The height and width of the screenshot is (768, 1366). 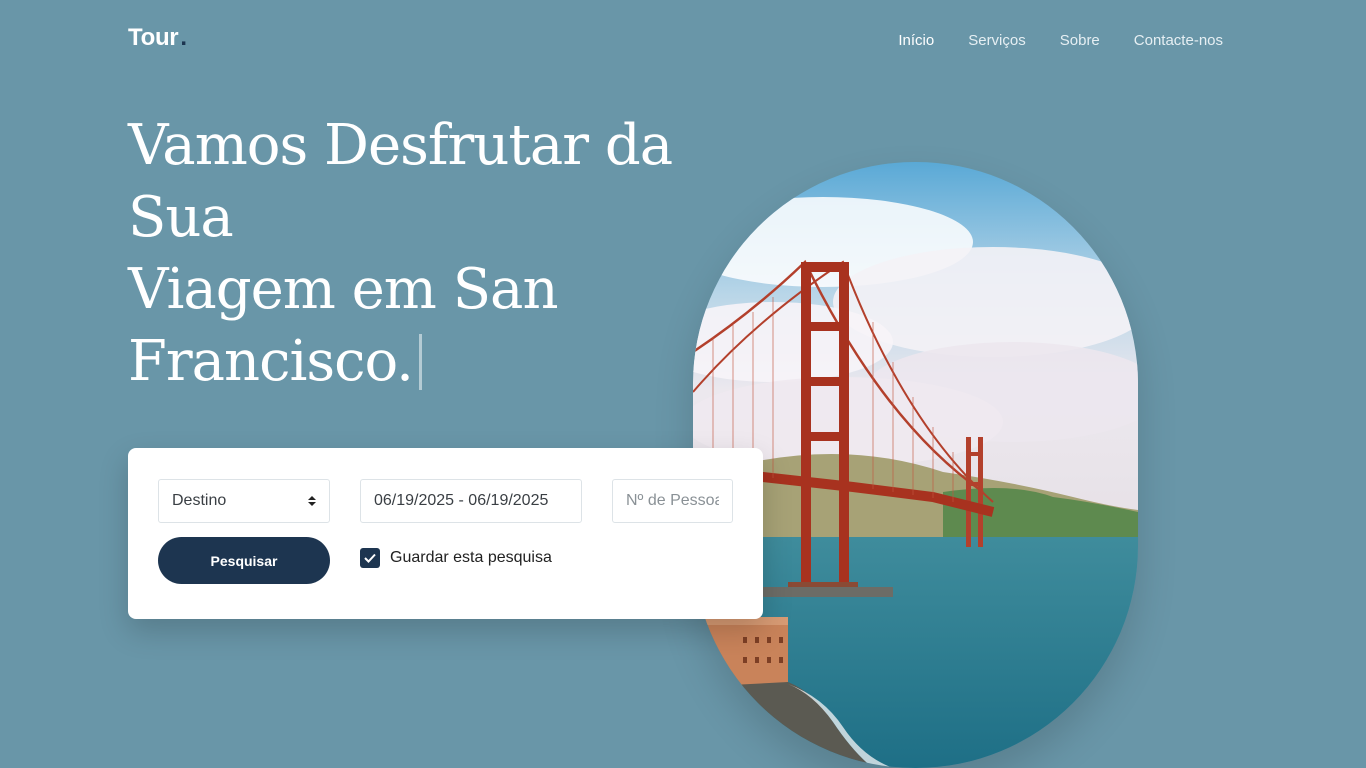 I want to click on nav-item-servicos: Serviços, so click(x=997, y=40).